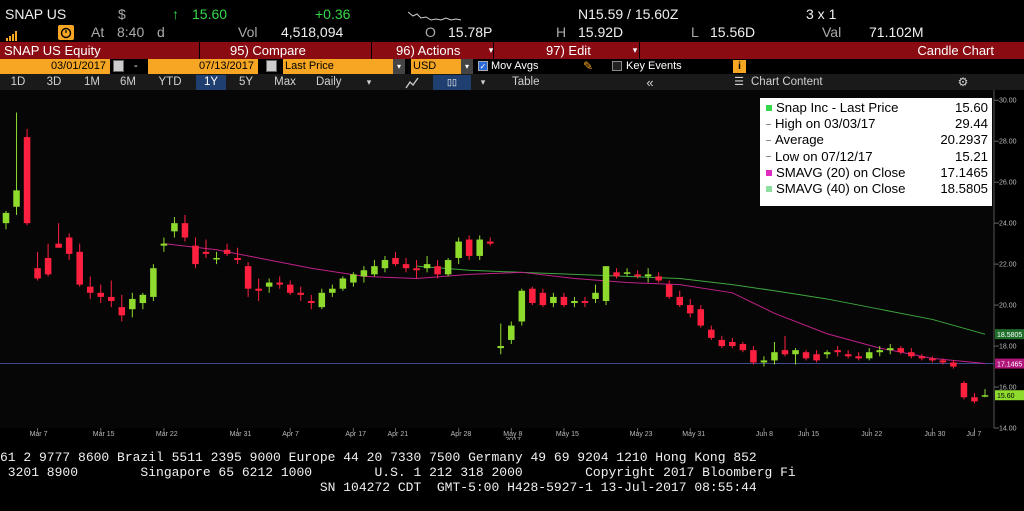 This screenshot has width=1024, height=511. Describe the element at coordinates (877, 124) in the screenshot. I see `legend-row-high: High on 03/03/17 29.44` at that location.